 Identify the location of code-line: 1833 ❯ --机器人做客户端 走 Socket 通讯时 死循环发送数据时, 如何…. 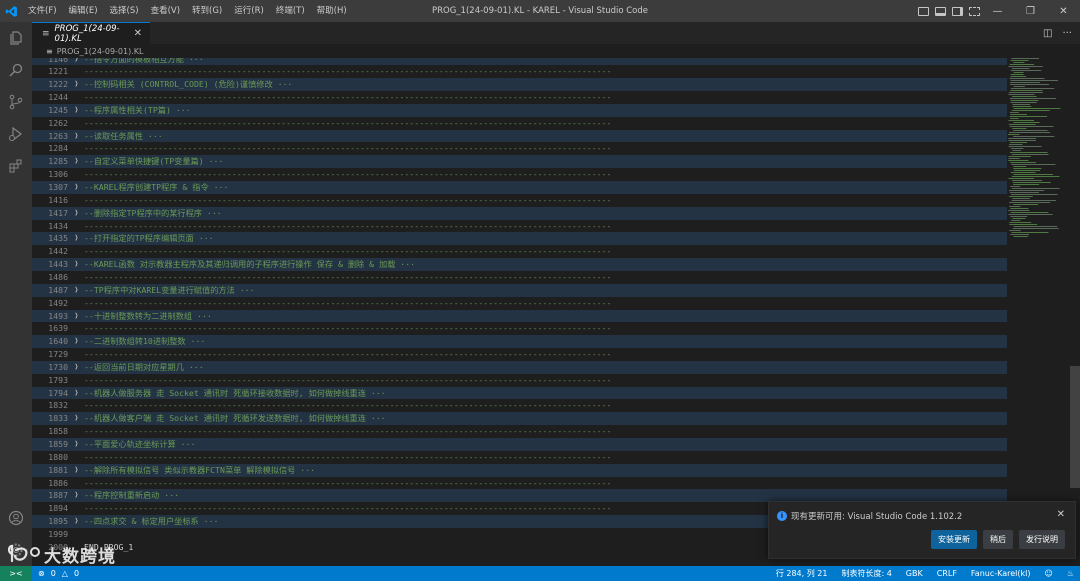
(519, 419).